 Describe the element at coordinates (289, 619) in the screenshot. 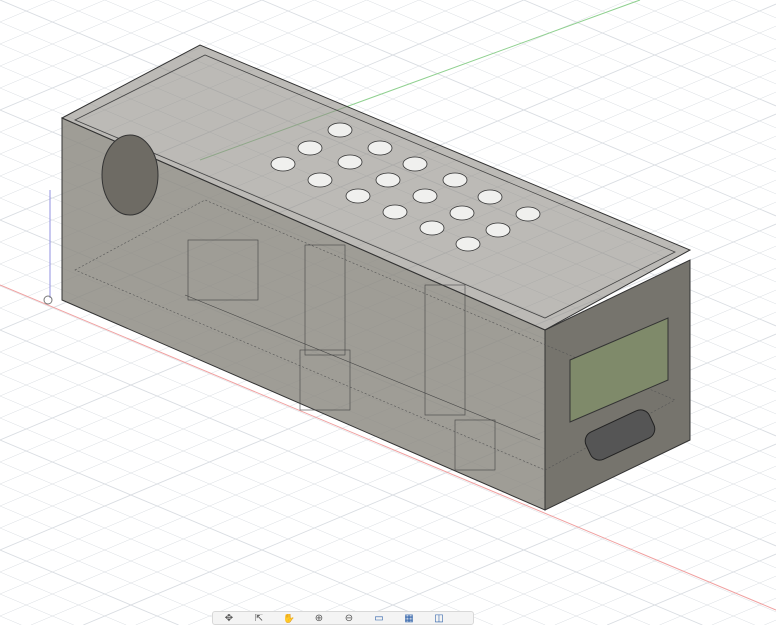

I see `pan-icon: ✋` at that location.